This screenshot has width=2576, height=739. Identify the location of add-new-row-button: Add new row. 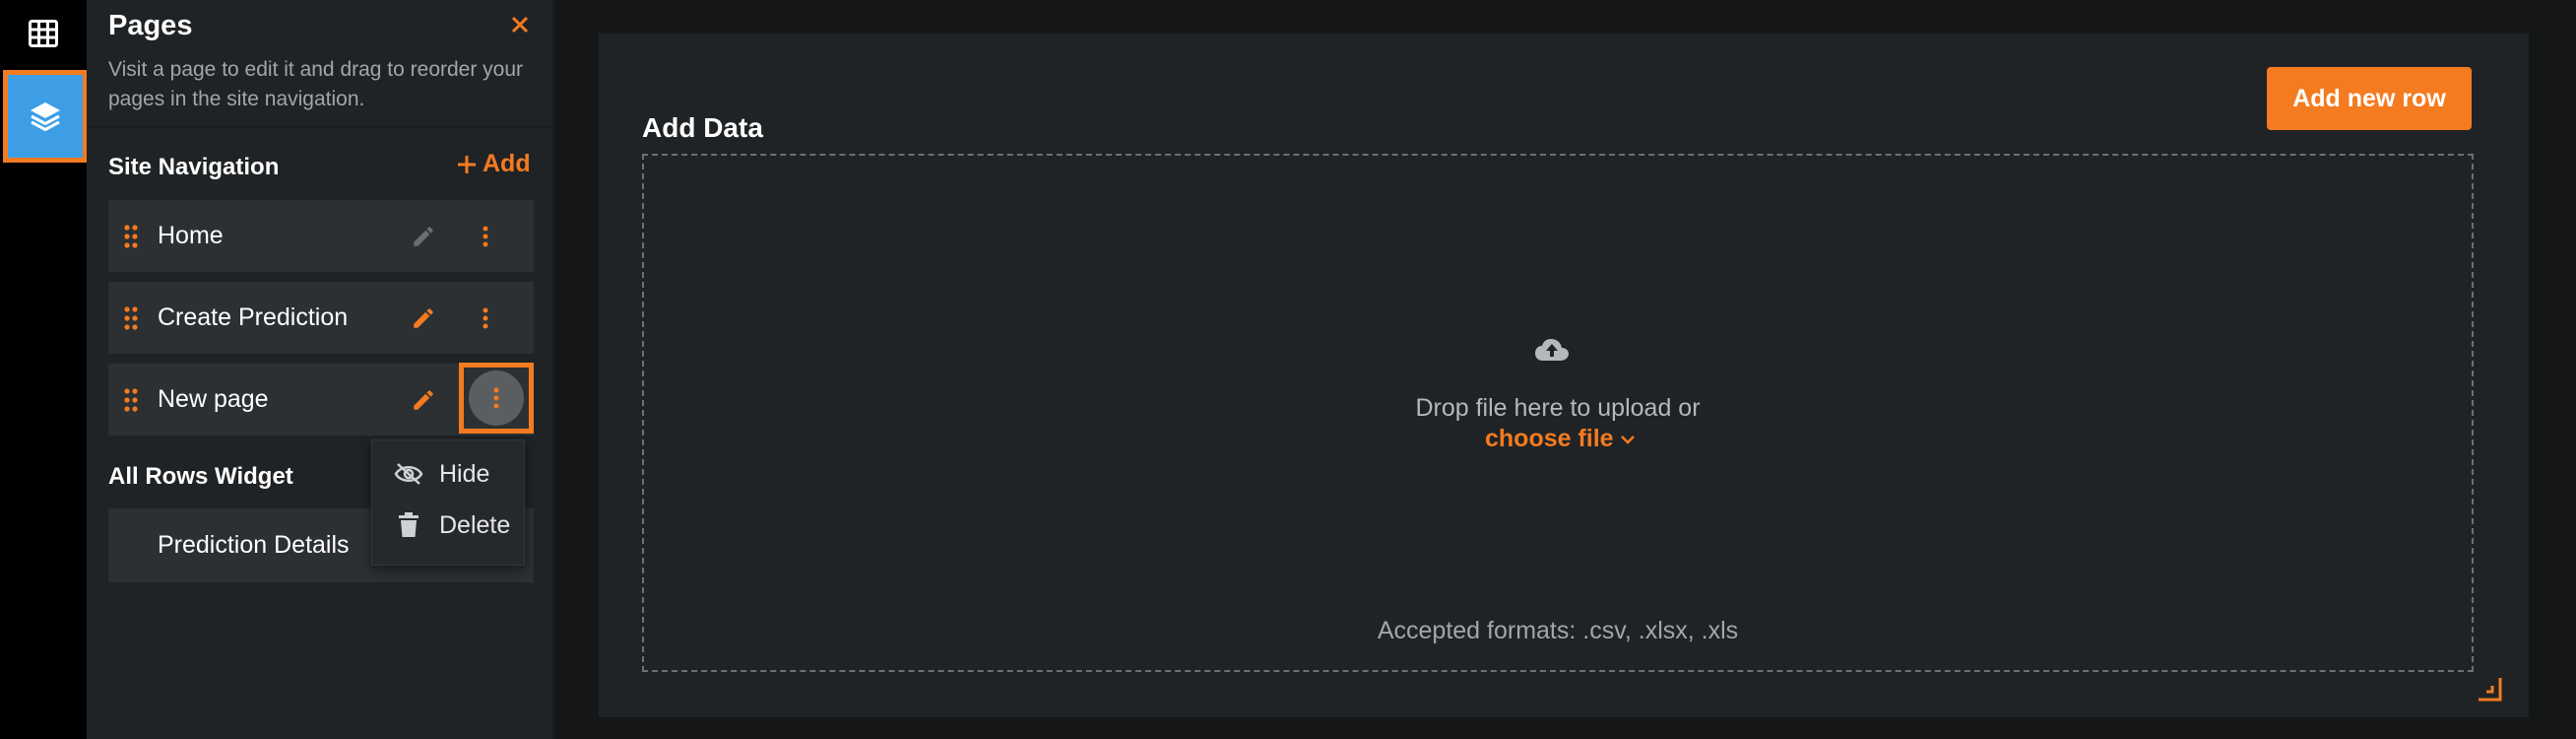
(2369, 98).